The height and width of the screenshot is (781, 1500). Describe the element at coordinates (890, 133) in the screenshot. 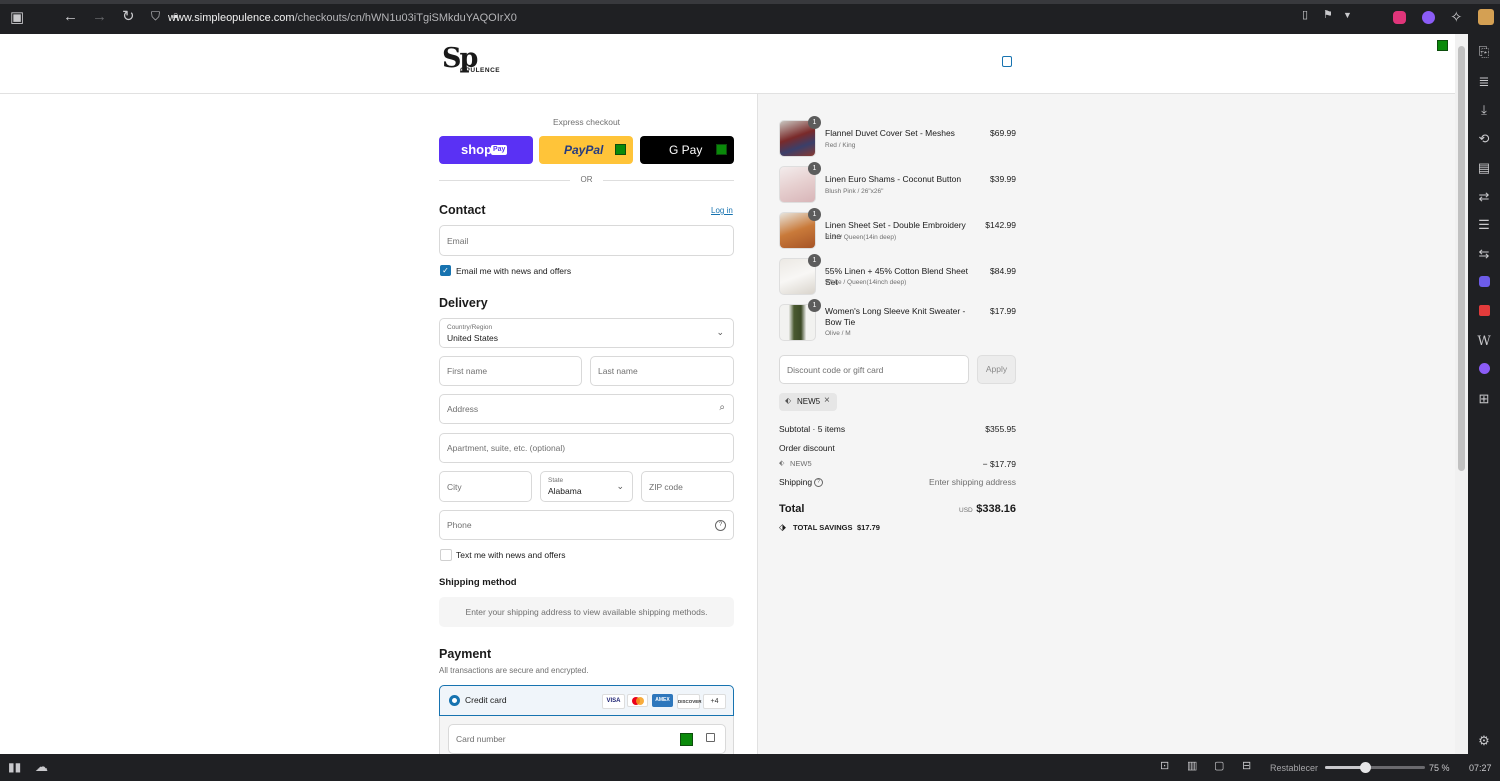

I see `item-name: Flannel Duvet Cover Set - Meshes` at that location.